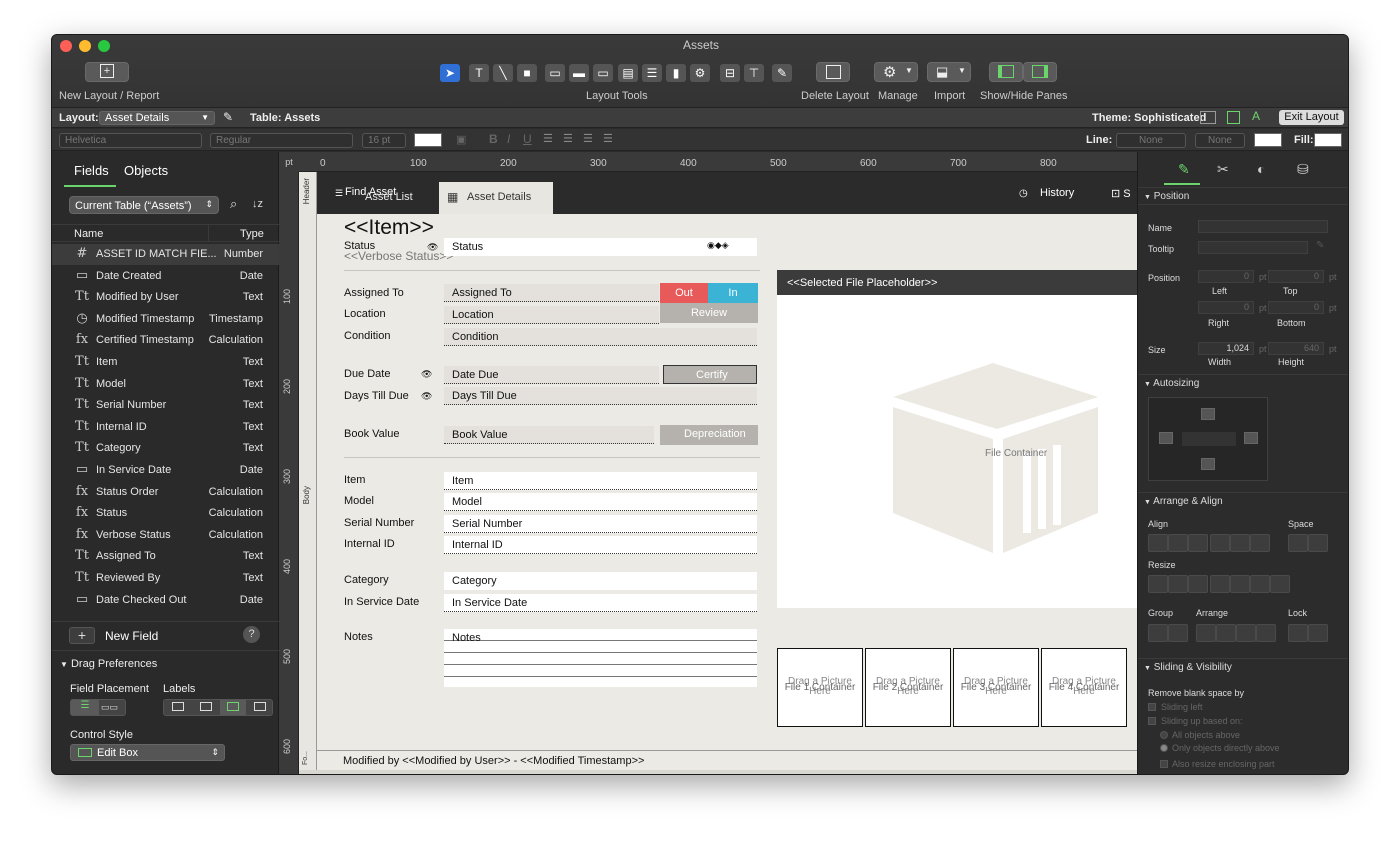 Image resolution: width=1400 pixels, height=842 pixels. What do you see at coordinates (289, 162) in the screenshot?
I see `ruler-unit: pt` at bounding box center [289, 162].